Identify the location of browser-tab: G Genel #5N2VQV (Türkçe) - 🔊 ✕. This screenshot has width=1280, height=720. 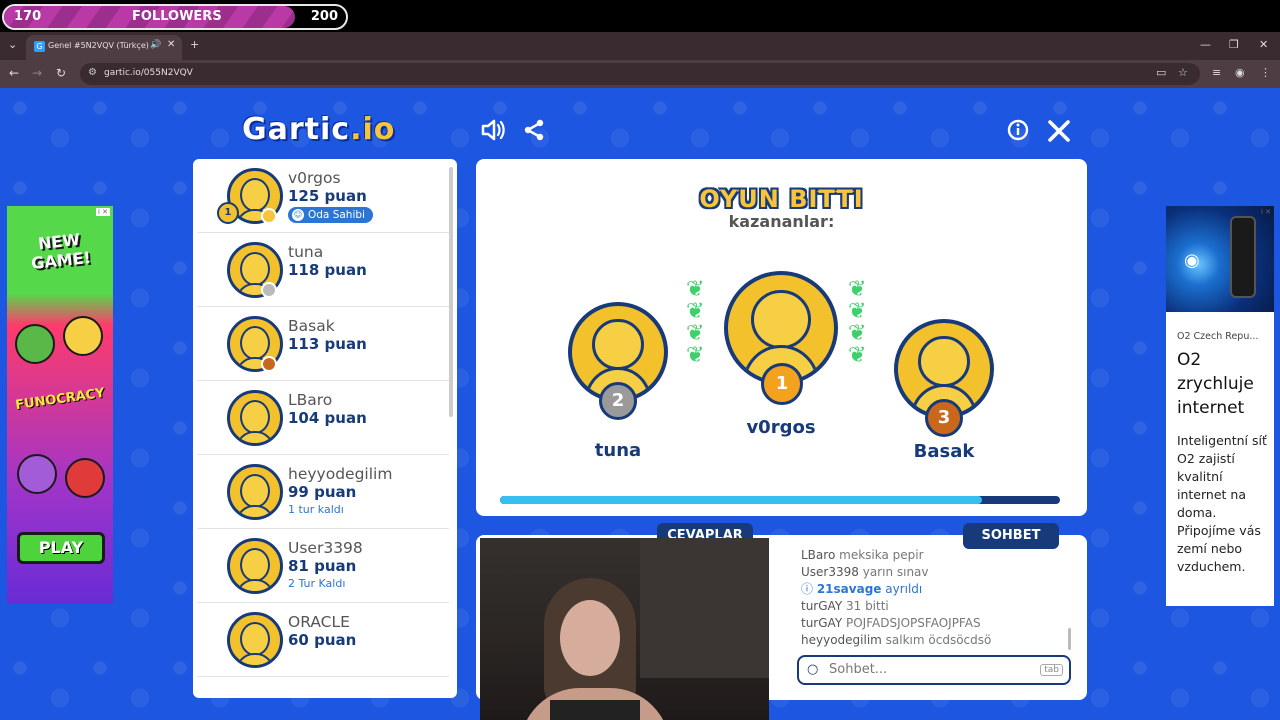
(104, 47).